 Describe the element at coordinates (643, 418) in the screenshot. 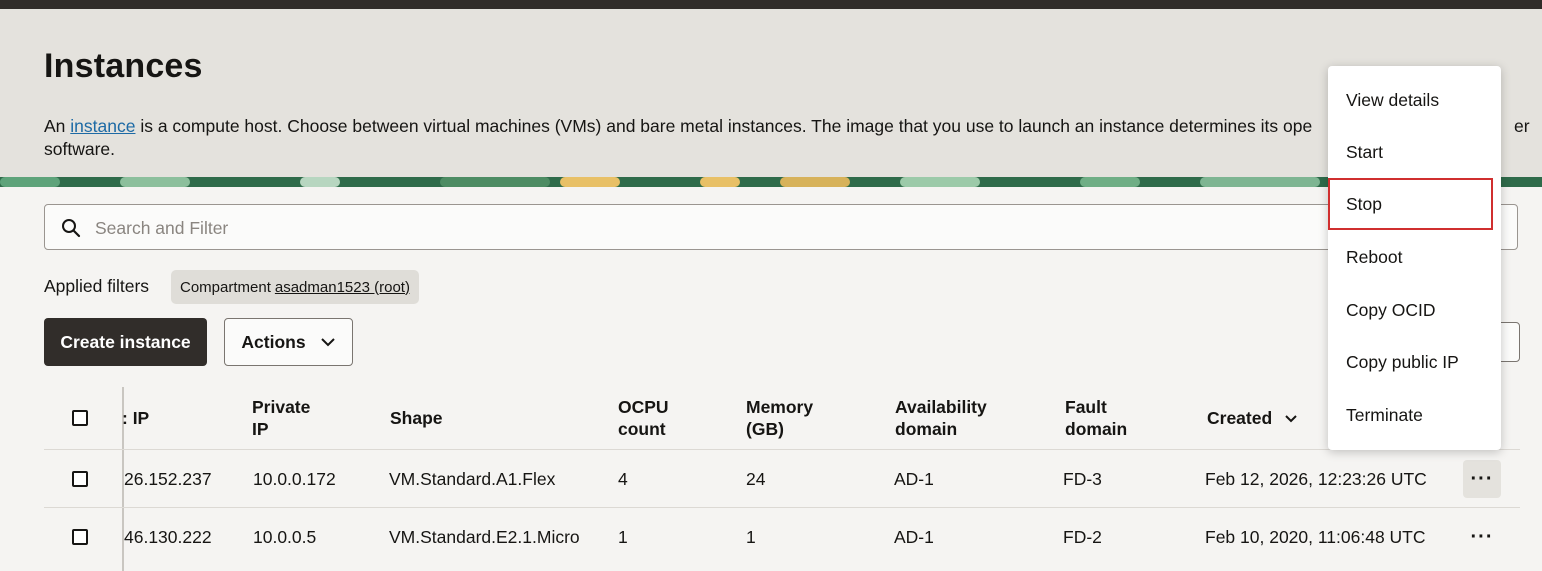

I see `header-ocpu: OCPU count` at that location.